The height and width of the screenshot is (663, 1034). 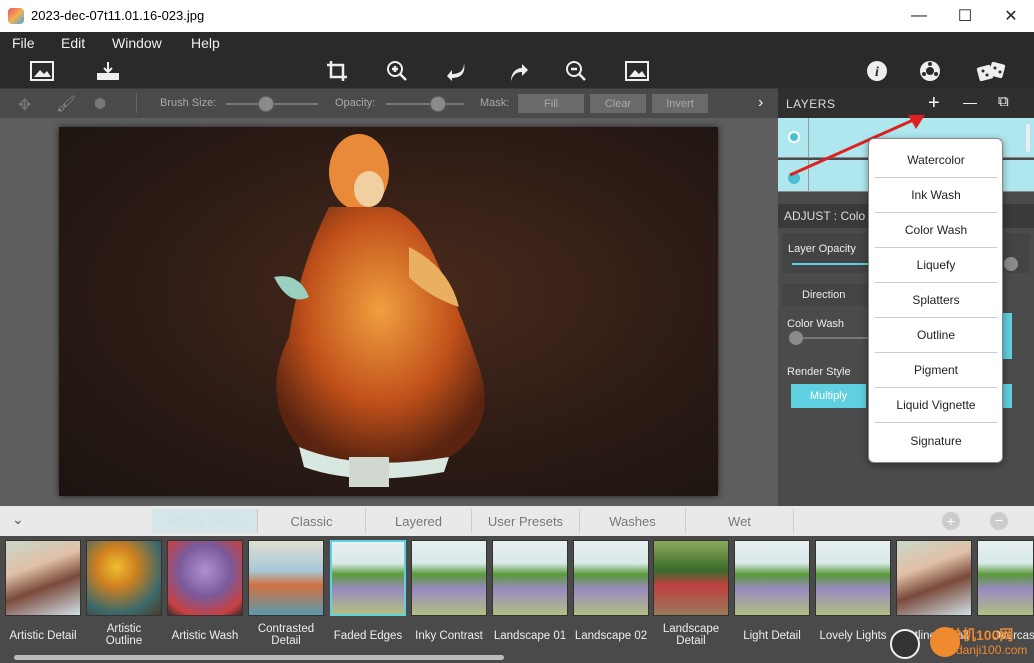 I want to click on info-icon: i, so click(x=877, y=71).